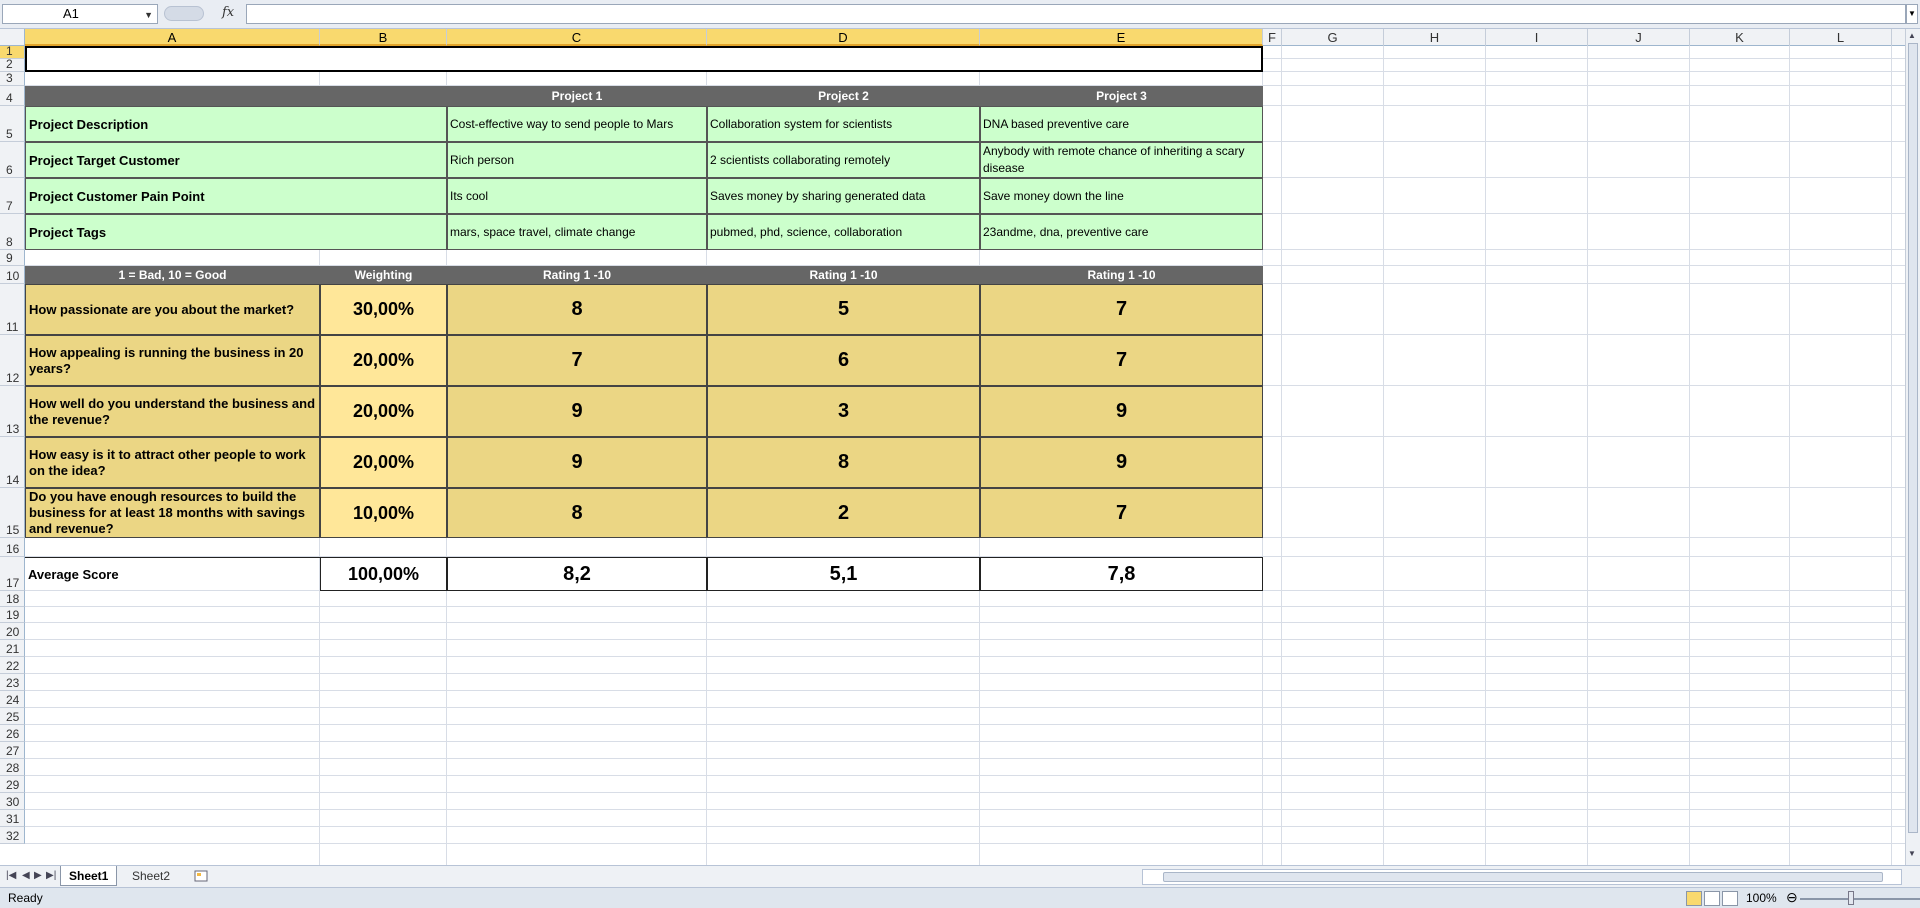  What do you see at coordinates (843, 360) in the screenshot?
I see `rating-project-2: 6` at bounding box center [843, 360].